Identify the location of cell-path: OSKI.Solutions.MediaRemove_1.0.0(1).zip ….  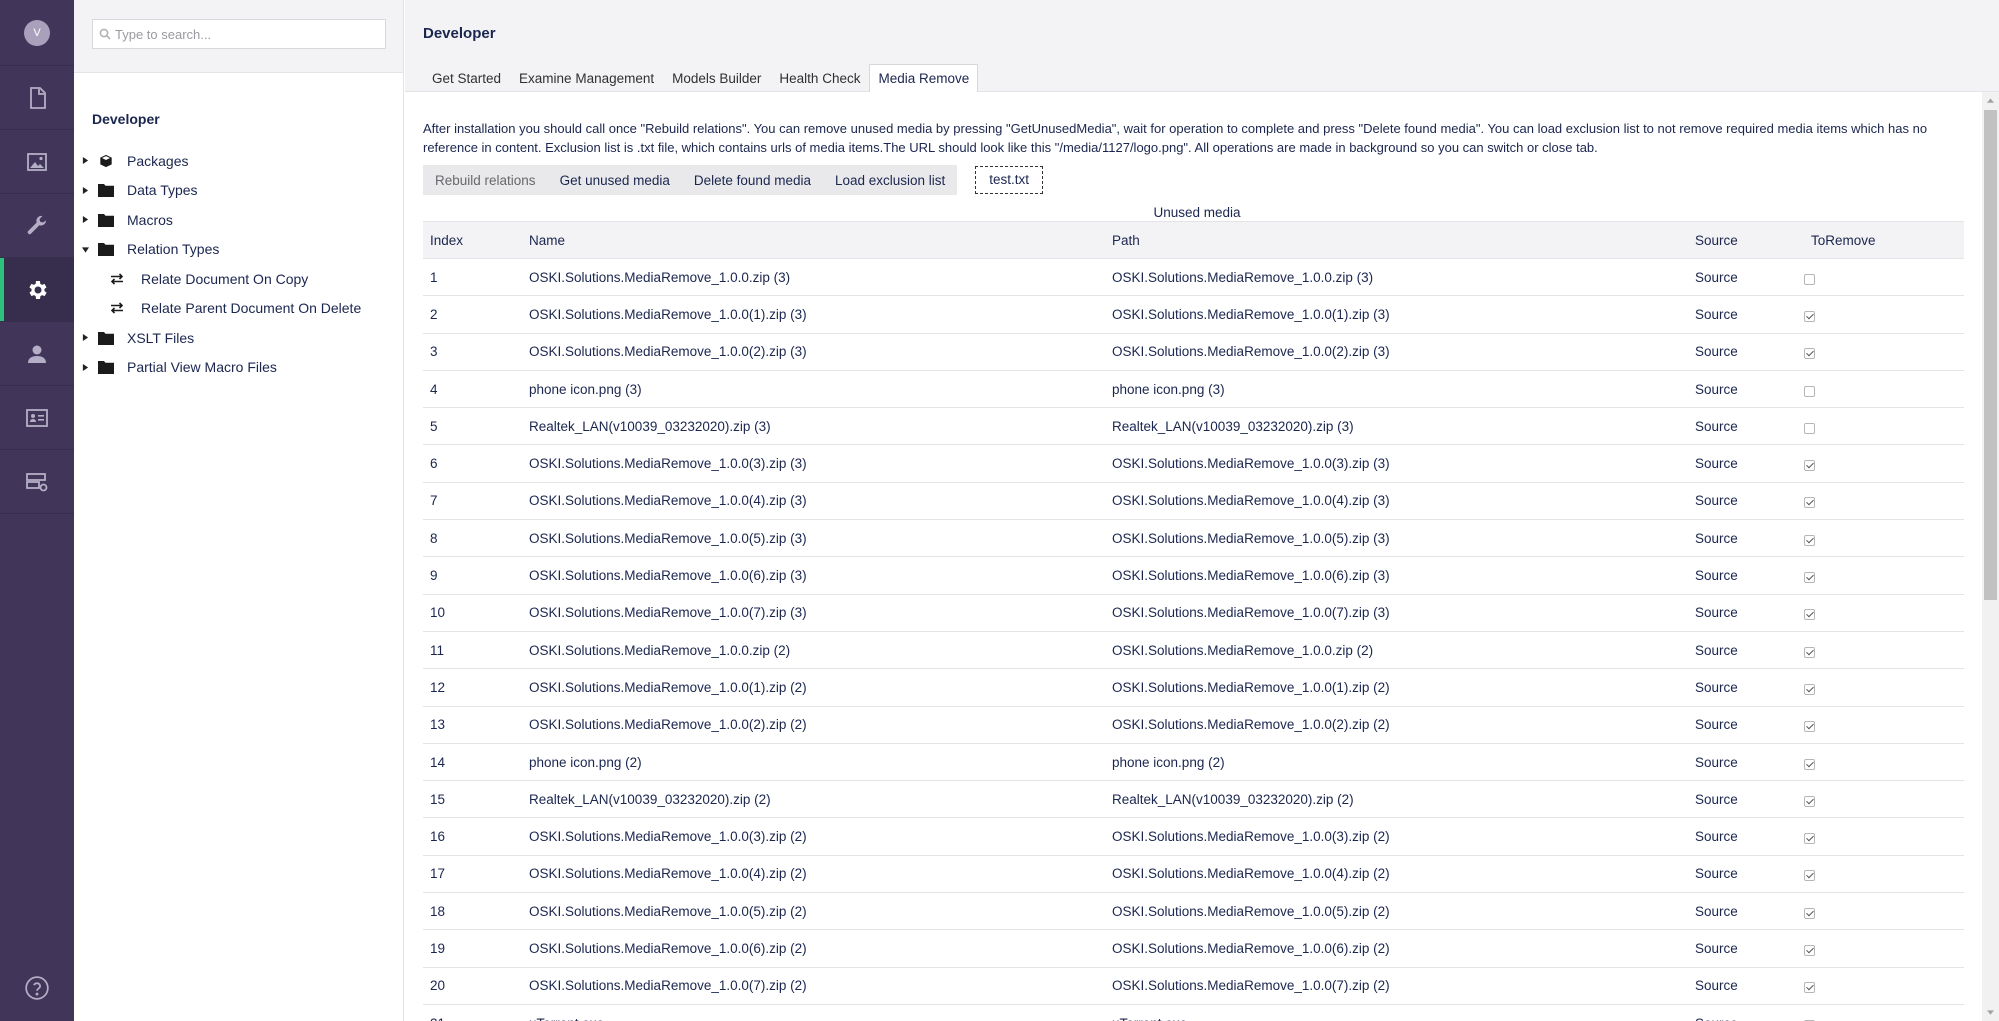
(1396, 687).